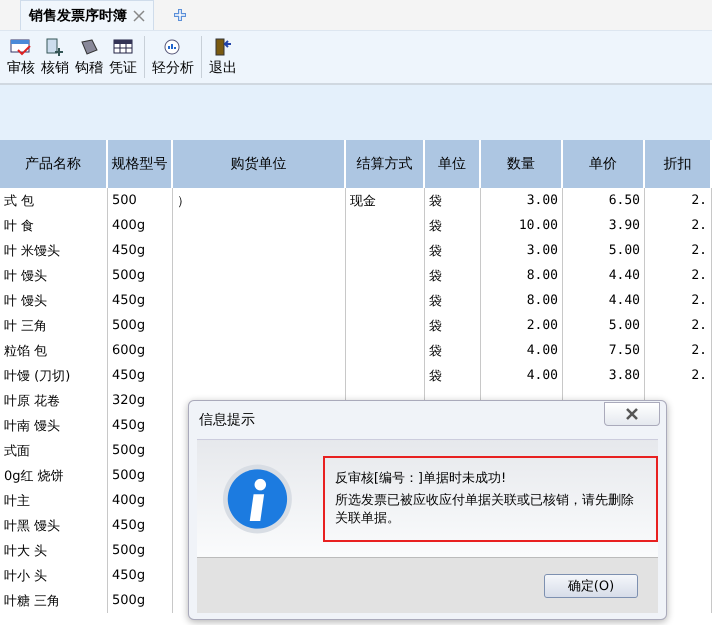 This screenshot has height=625, width=712. What do you see at coordinates (89, 57) in the screenshot?
I see `toolbar-button: 钩稽` at bounding box center [89, 57].